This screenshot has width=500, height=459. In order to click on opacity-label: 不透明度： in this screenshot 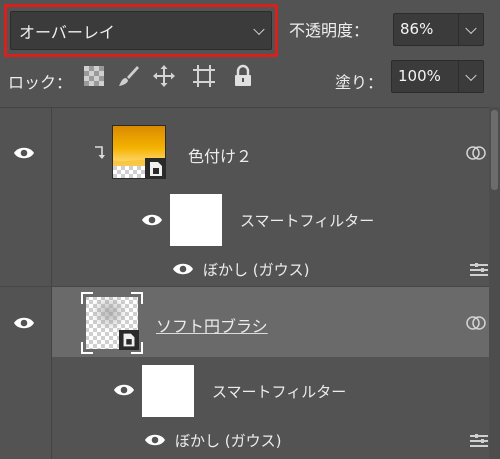, I will do `click(329, 30)`.